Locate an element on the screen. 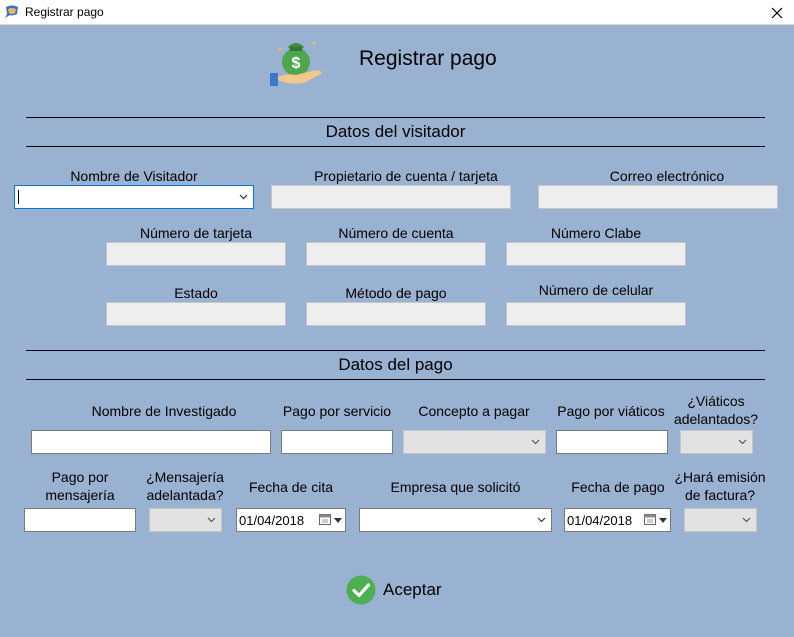 The height and width of the screenshot is (637, 794). money-bag-hand-icon: $ is located at coordinates (296, 63).